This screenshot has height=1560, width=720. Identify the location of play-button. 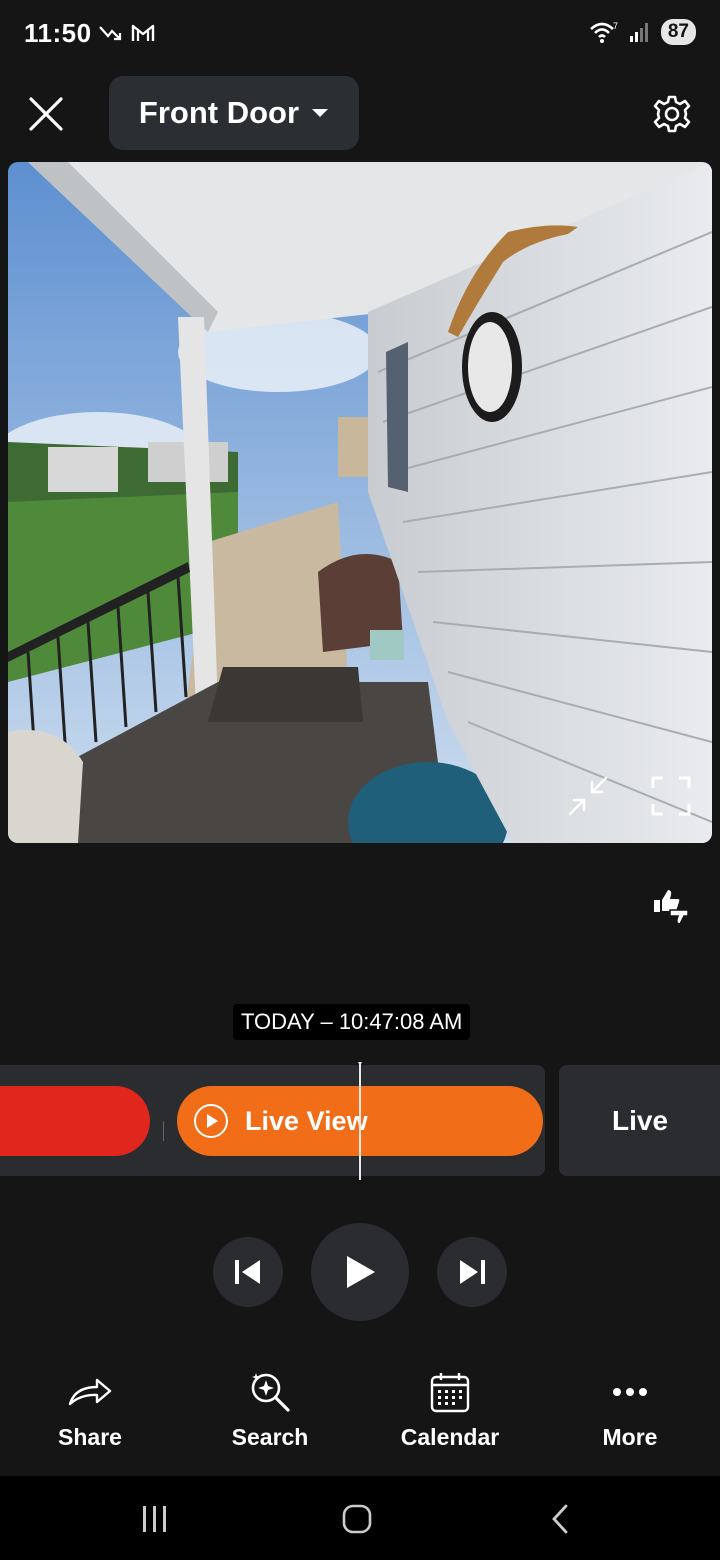
(360, 1272).